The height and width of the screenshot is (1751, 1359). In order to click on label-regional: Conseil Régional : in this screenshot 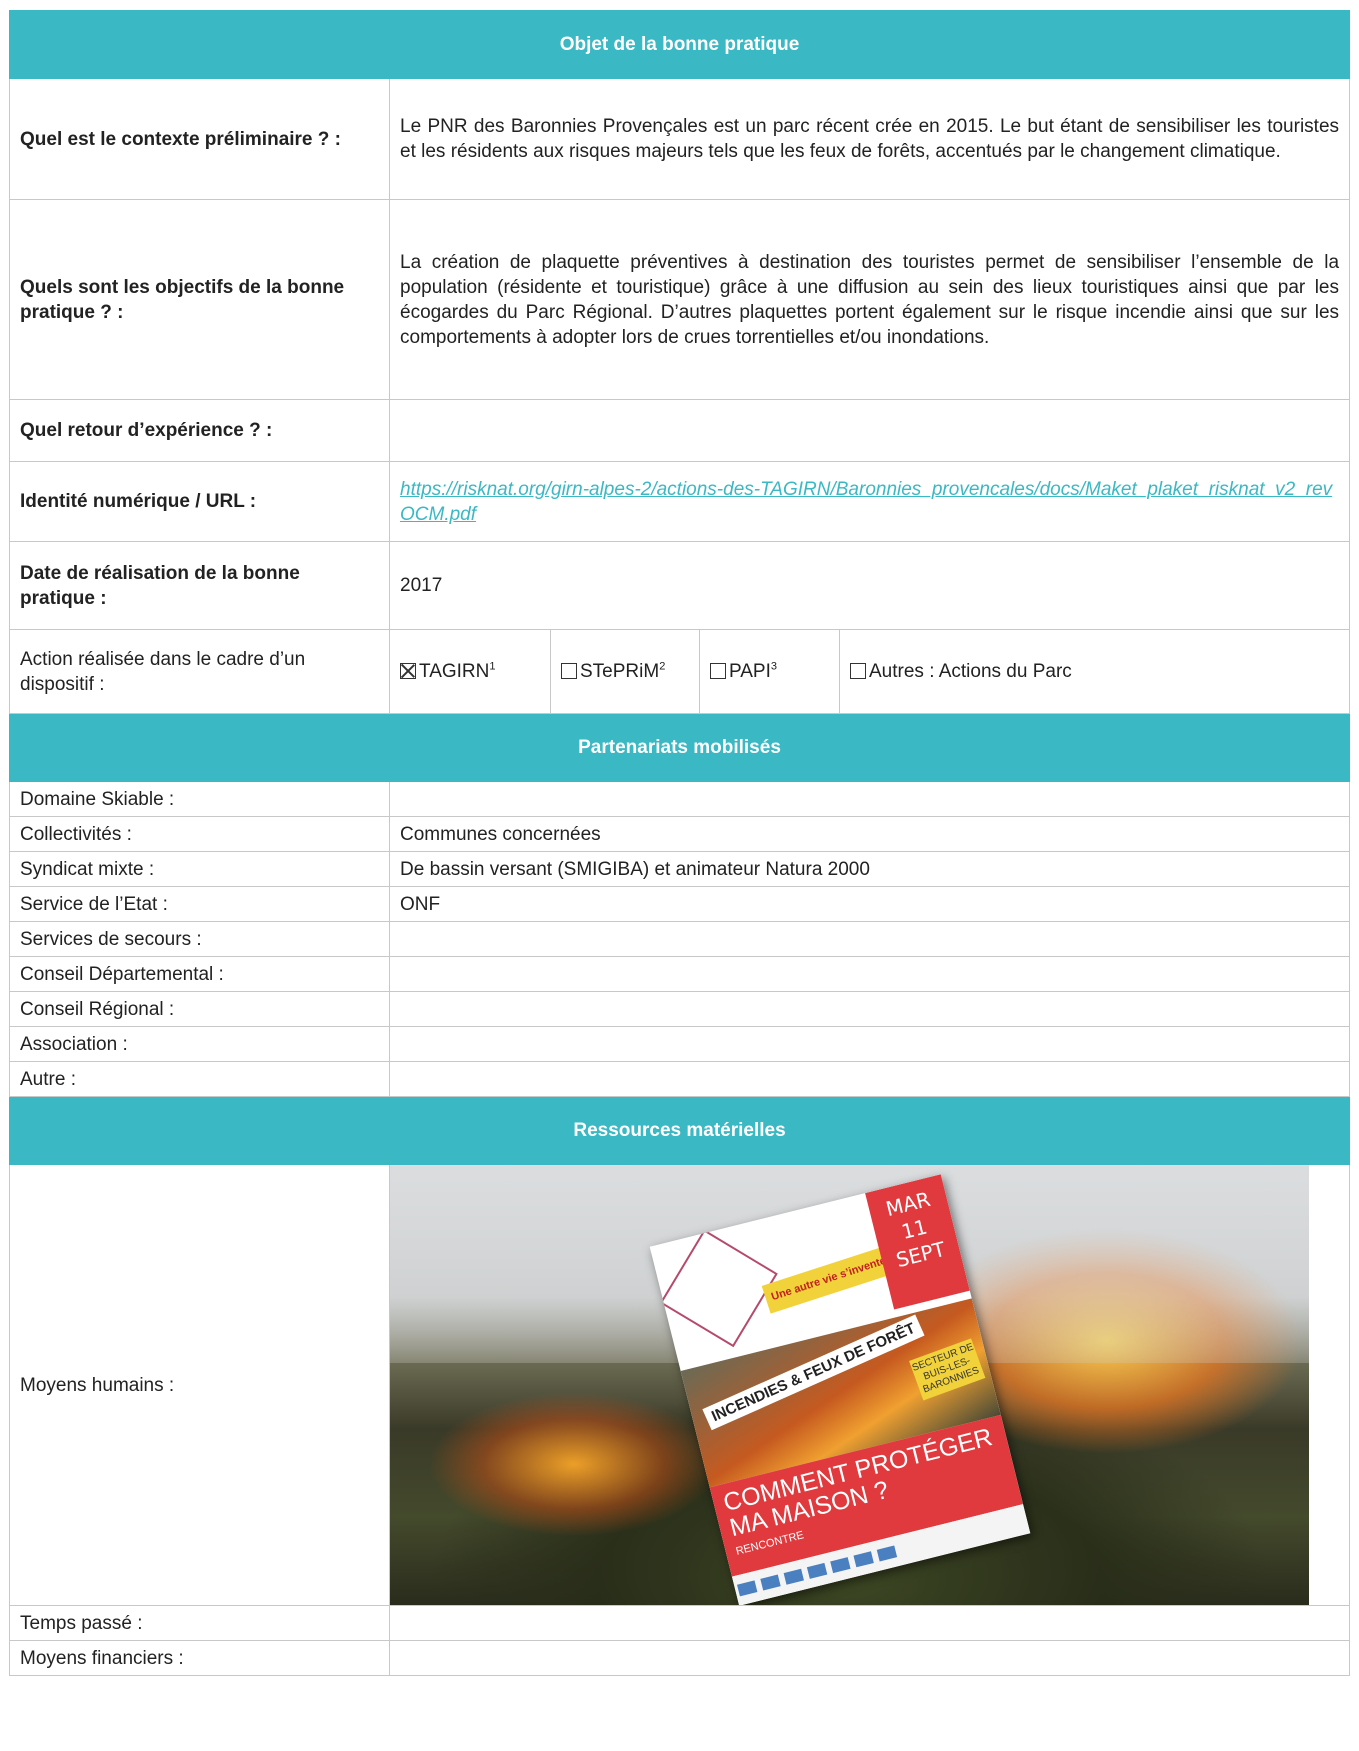, I will do `click(199, 1009)`.